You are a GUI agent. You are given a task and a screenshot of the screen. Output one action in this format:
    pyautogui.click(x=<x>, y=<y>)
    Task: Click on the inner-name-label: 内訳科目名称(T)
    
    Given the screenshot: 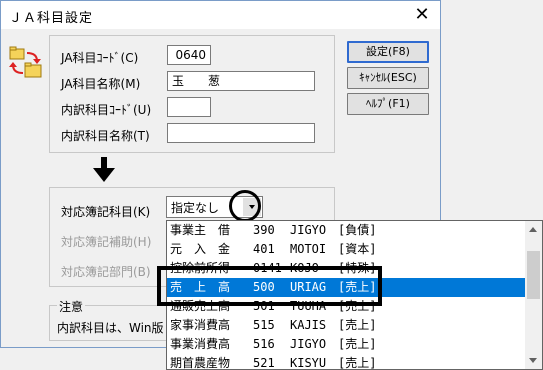 What is the action you would take?
    pyautogui.click(x=105, y=136)
    